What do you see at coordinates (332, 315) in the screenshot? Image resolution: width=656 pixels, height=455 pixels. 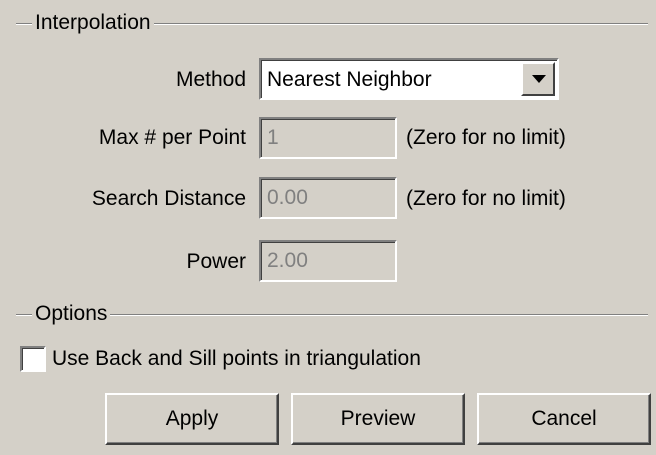 I see `options-group-border` at bounding box center [332, 315].